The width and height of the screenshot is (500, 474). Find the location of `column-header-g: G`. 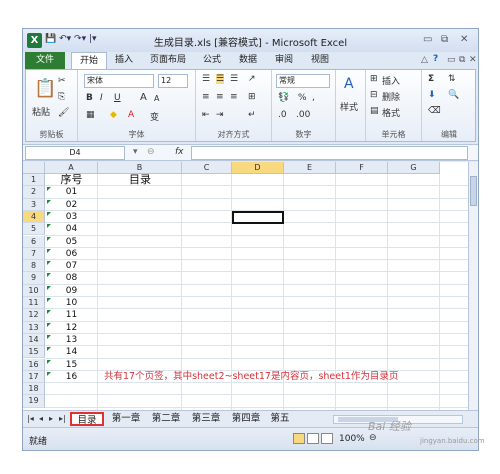

column-header-g: G is located at coordinates (414, 168).